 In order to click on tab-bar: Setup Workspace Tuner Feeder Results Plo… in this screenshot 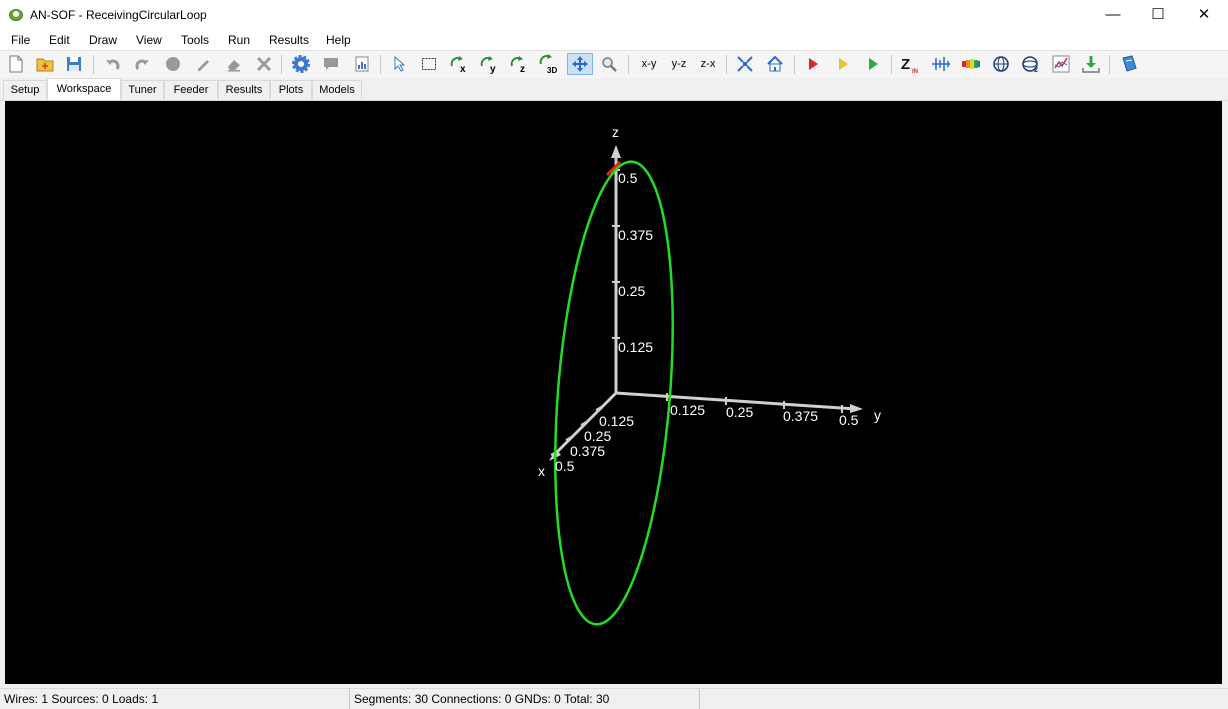, I will do `click(614, 89)`.